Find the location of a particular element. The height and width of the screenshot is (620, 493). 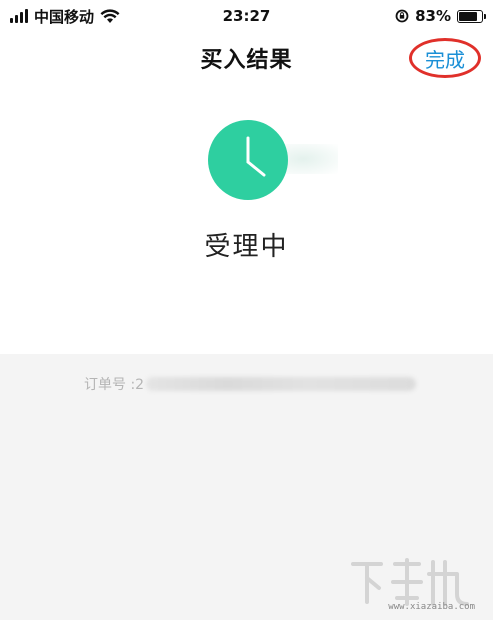

order-number-label: 订单号 :2 is located at coordinates (114, 385).